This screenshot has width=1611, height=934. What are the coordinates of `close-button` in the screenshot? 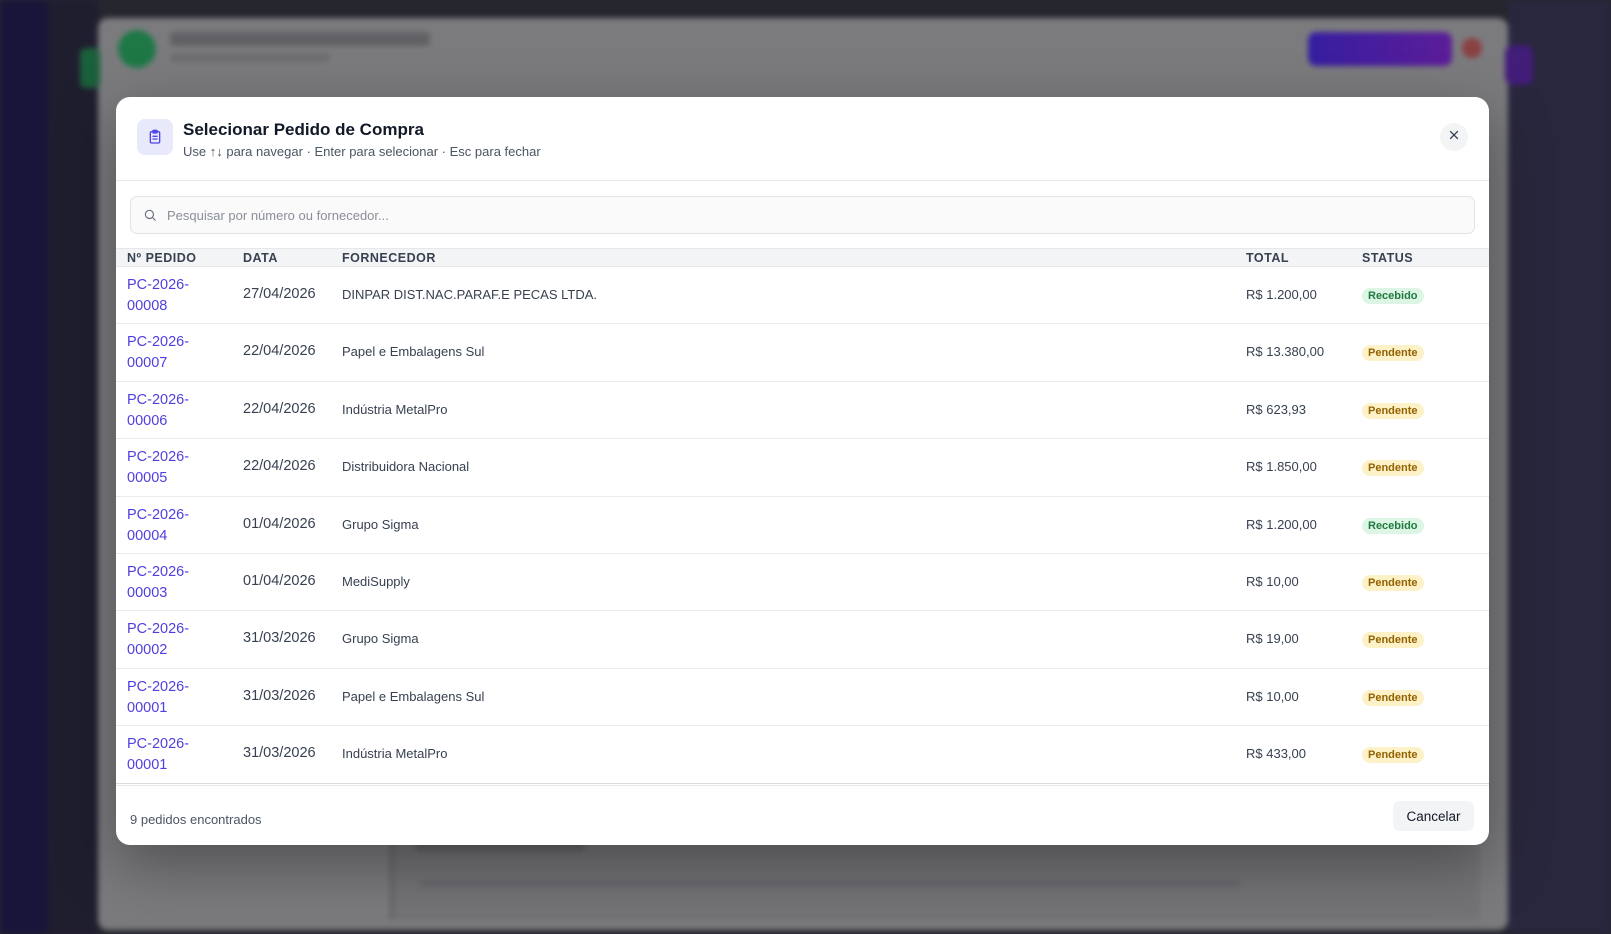 It's located at (1454, 137).